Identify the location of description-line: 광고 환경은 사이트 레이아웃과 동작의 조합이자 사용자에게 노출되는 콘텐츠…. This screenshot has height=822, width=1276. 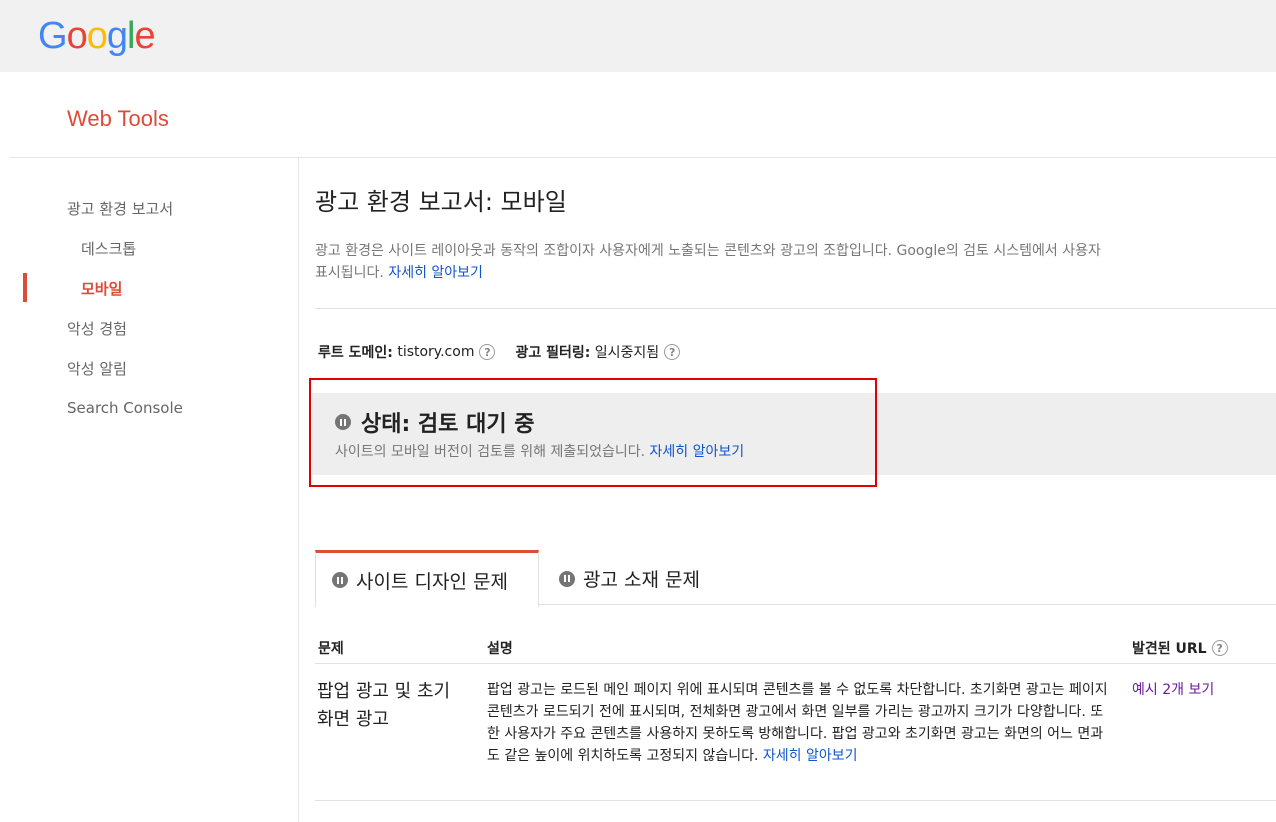
(708, 251).